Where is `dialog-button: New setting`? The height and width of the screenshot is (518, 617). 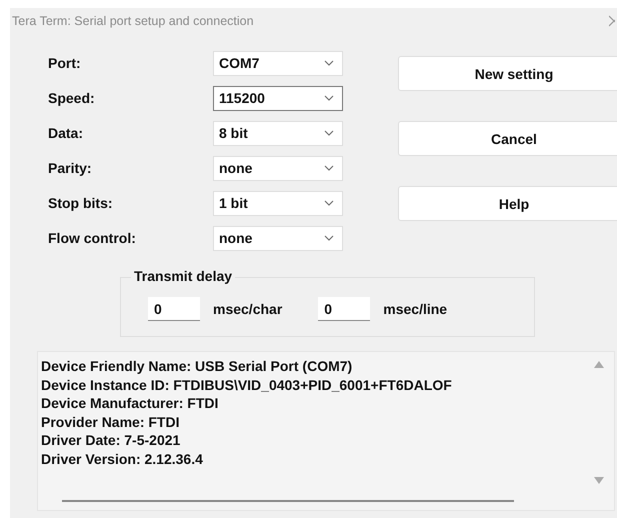
dialog-button: New setting is located at coordinates (507, 73).